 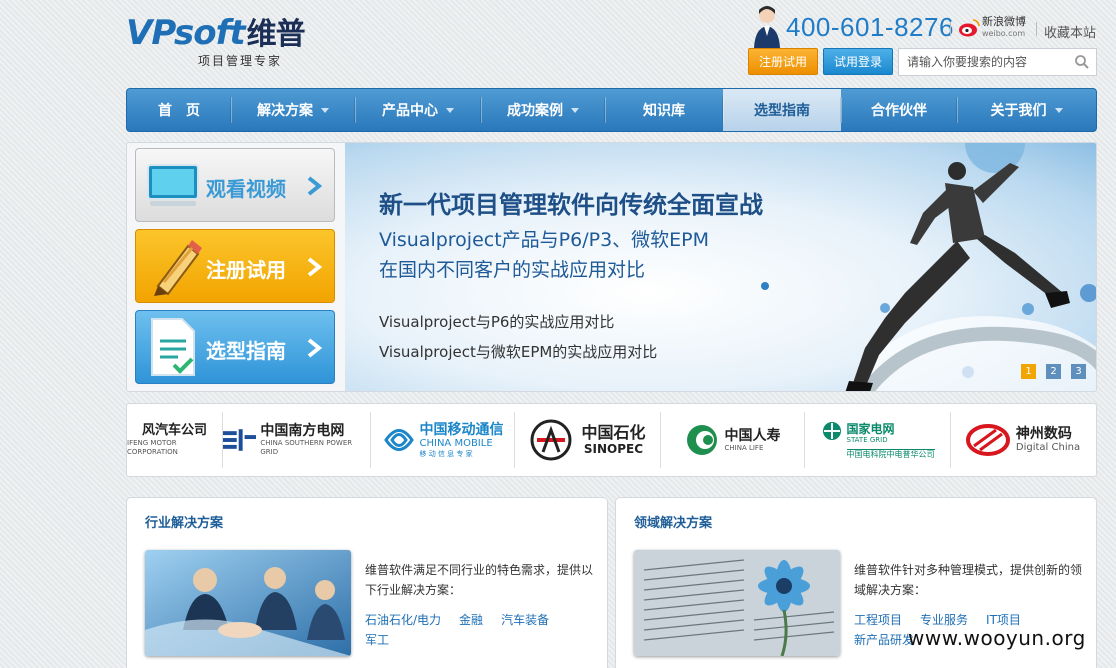 I want to click on logo-tagline: 项目管理专家, so click(x=240, y=61).